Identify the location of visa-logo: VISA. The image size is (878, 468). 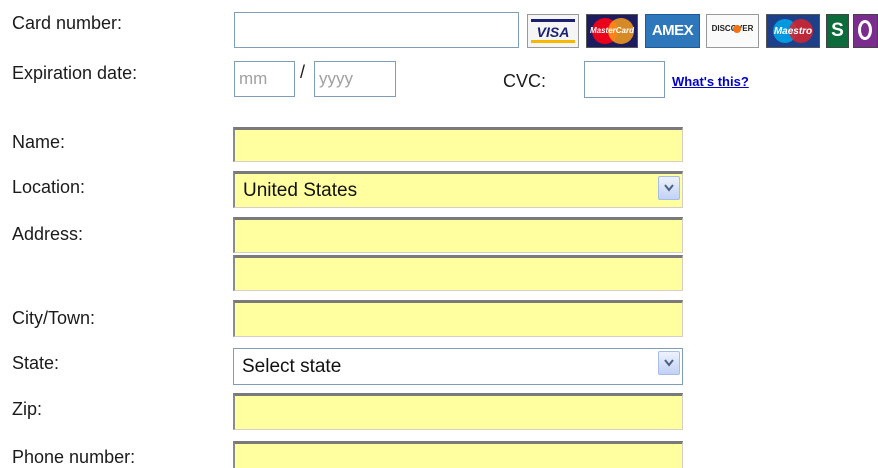
(553, 31).